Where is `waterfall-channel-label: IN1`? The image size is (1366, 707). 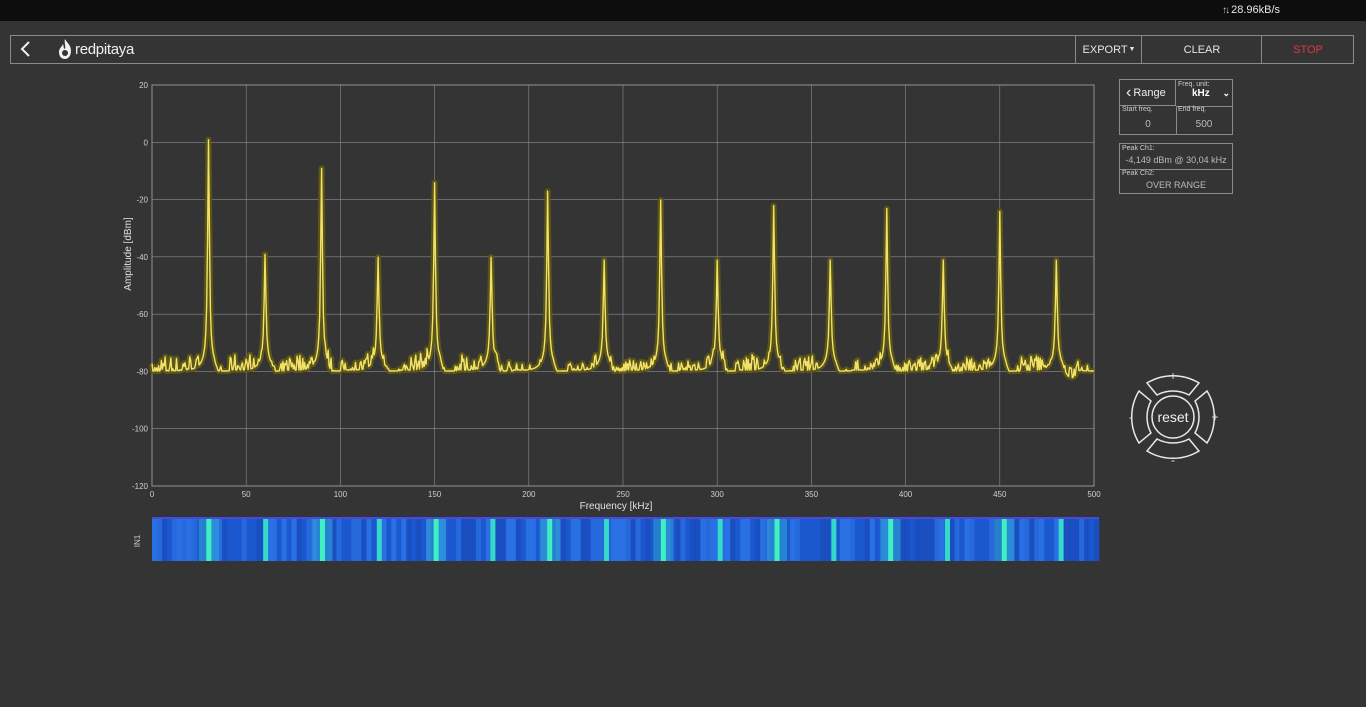 waterfall-channel-label: IN1 is located at coordinates (137, 540).